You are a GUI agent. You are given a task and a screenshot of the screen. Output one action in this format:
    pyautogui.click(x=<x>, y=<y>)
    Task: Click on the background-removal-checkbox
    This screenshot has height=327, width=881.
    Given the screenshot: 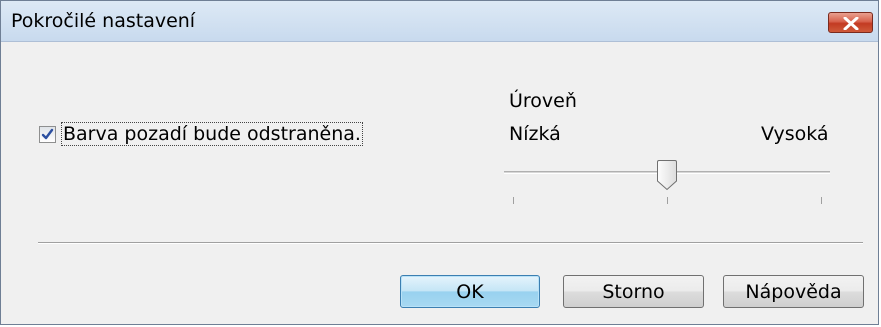 What is the action you would take?
    pyautogui.click(x=47, y=134)
    